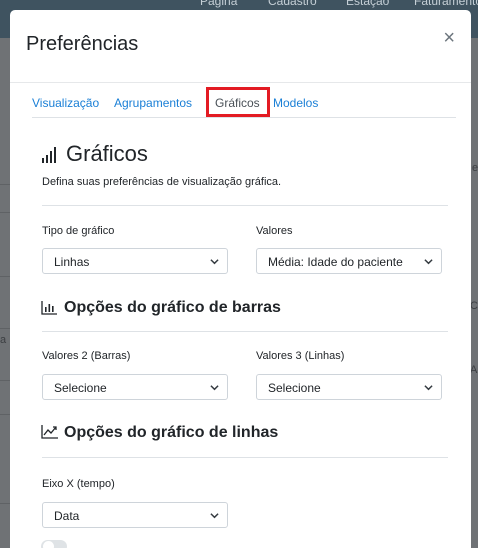  Describe the element at coordinates (3, 340) in the screenshot. I see `bg-text-fragment: a` at that location.